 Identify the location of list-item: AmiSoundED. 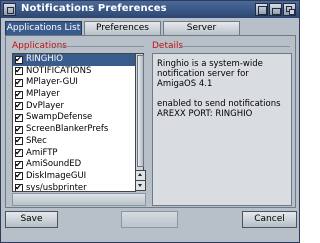
(74, 165).